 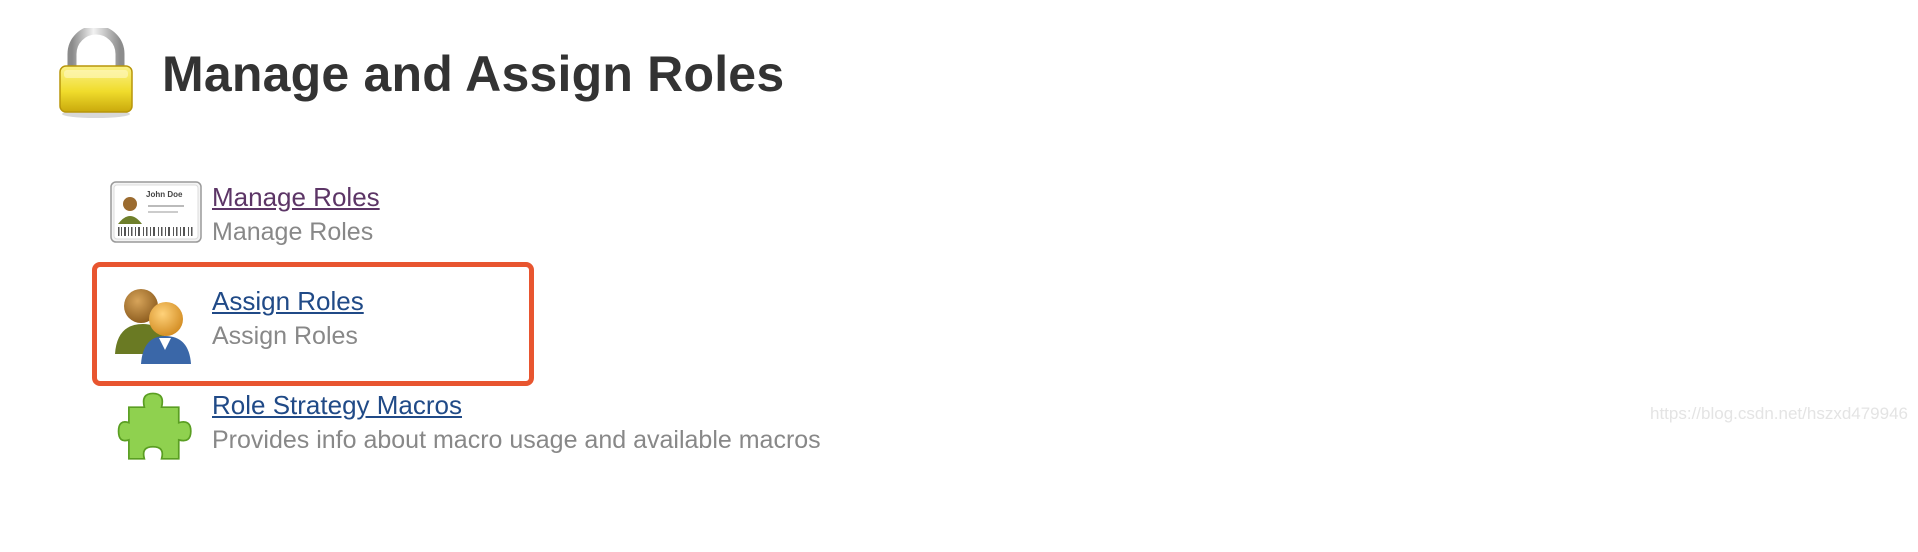 I want to click on manage-roles-description: Manage Roles, so click(x=293, y=232).